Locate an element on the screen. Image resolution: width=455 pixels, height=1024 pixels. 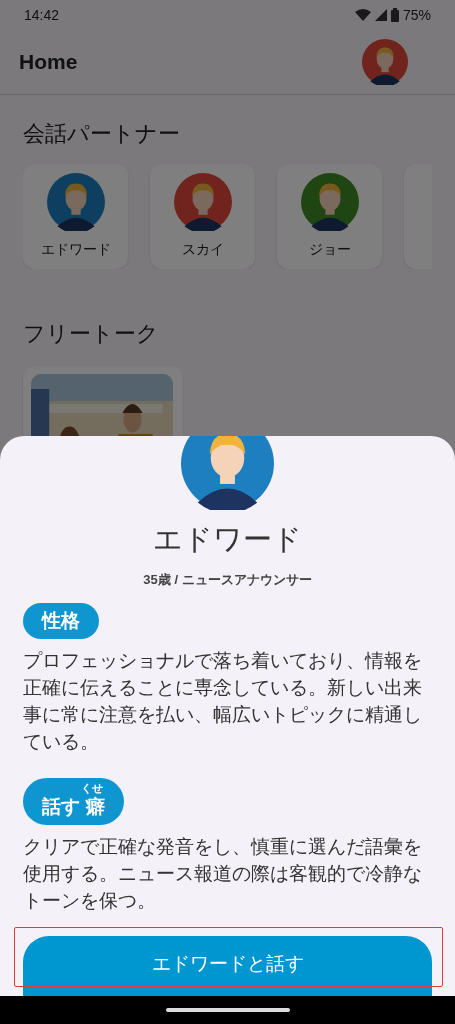
partner-card: スカイ is located at coordinates (202, 216).